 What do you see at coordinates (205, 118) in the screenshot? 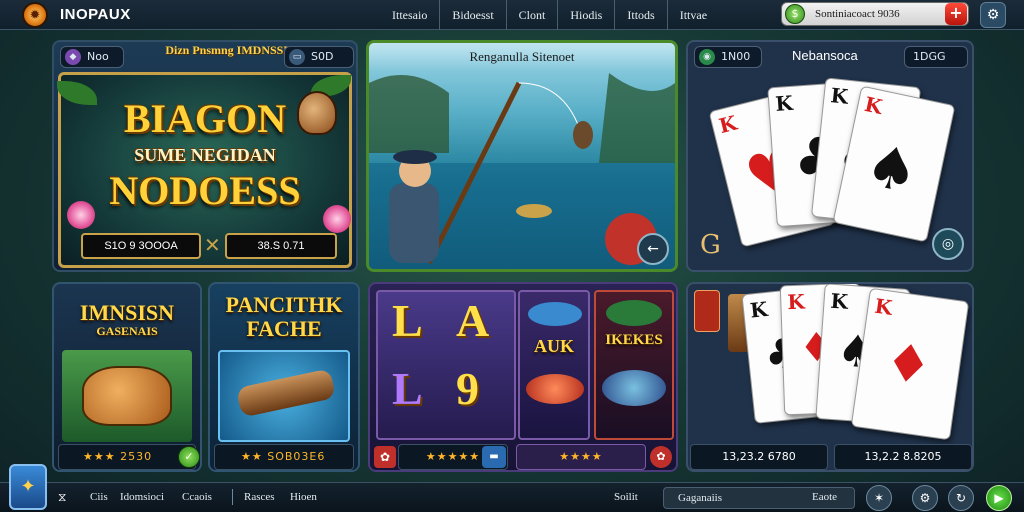
I see `game-title-line1: BIAGON` at bounding box center [205, 118].